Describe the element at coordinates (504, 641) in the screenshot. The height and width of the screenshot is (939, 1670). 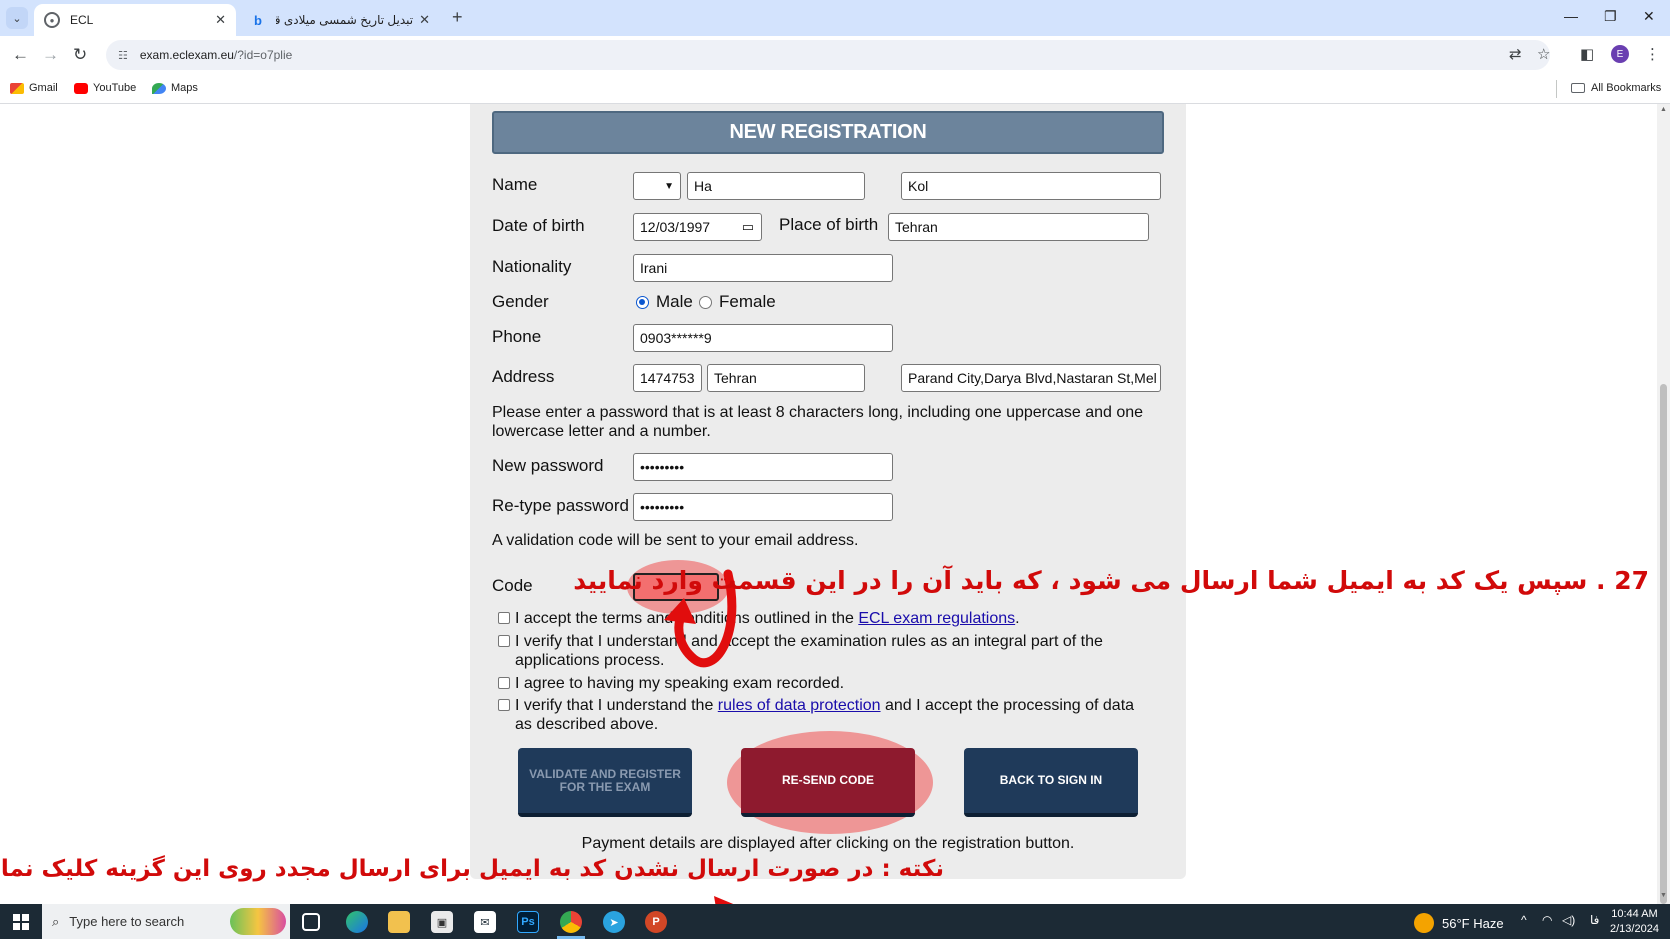
I see `rules-checkbox` at that location.